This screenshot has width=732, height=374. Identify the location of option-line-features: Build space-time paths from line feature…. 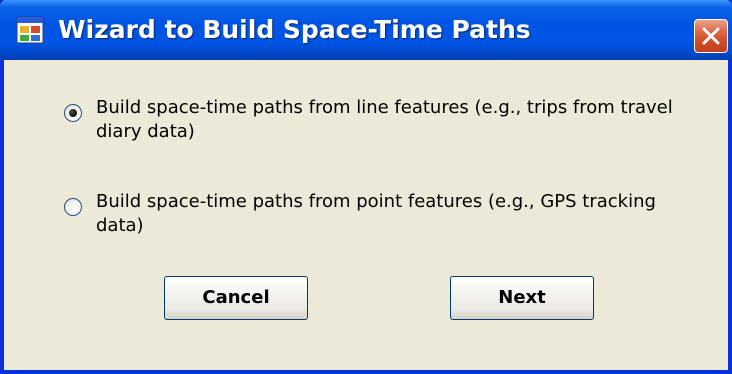
(384, 124).